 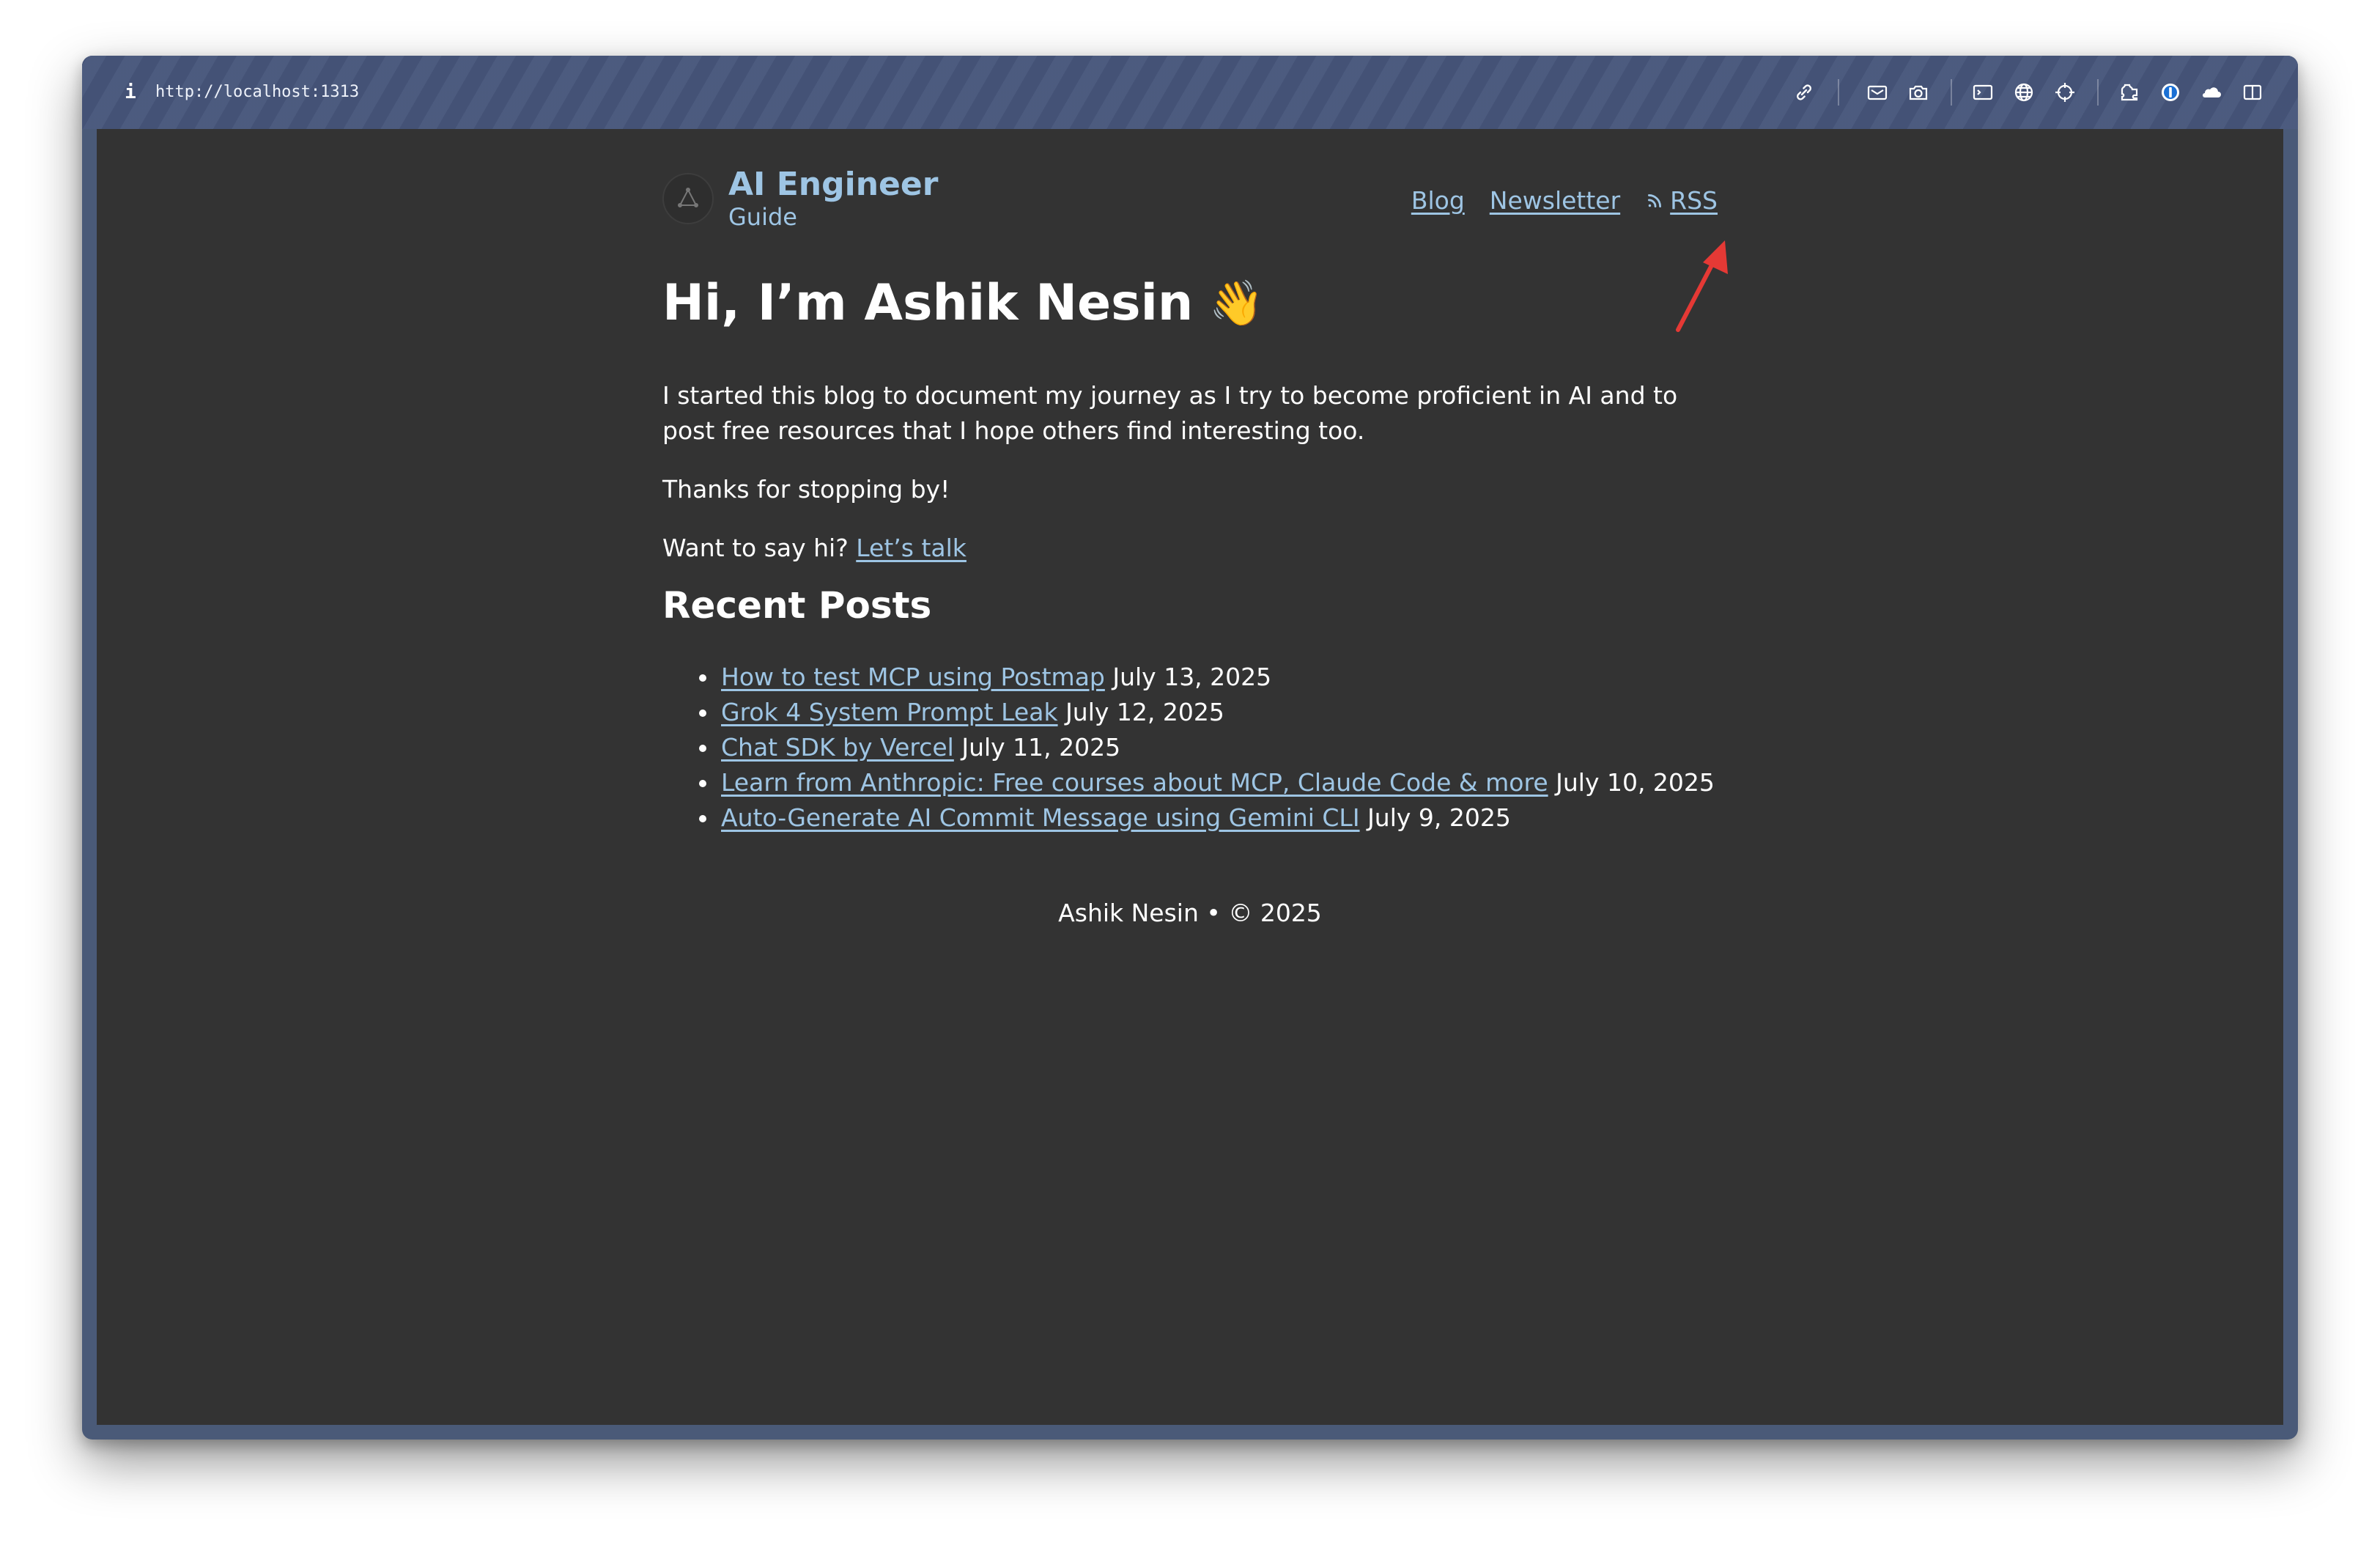 I want to click on recent-posts-heading: Recent Posts, so click(x=797, y=605).